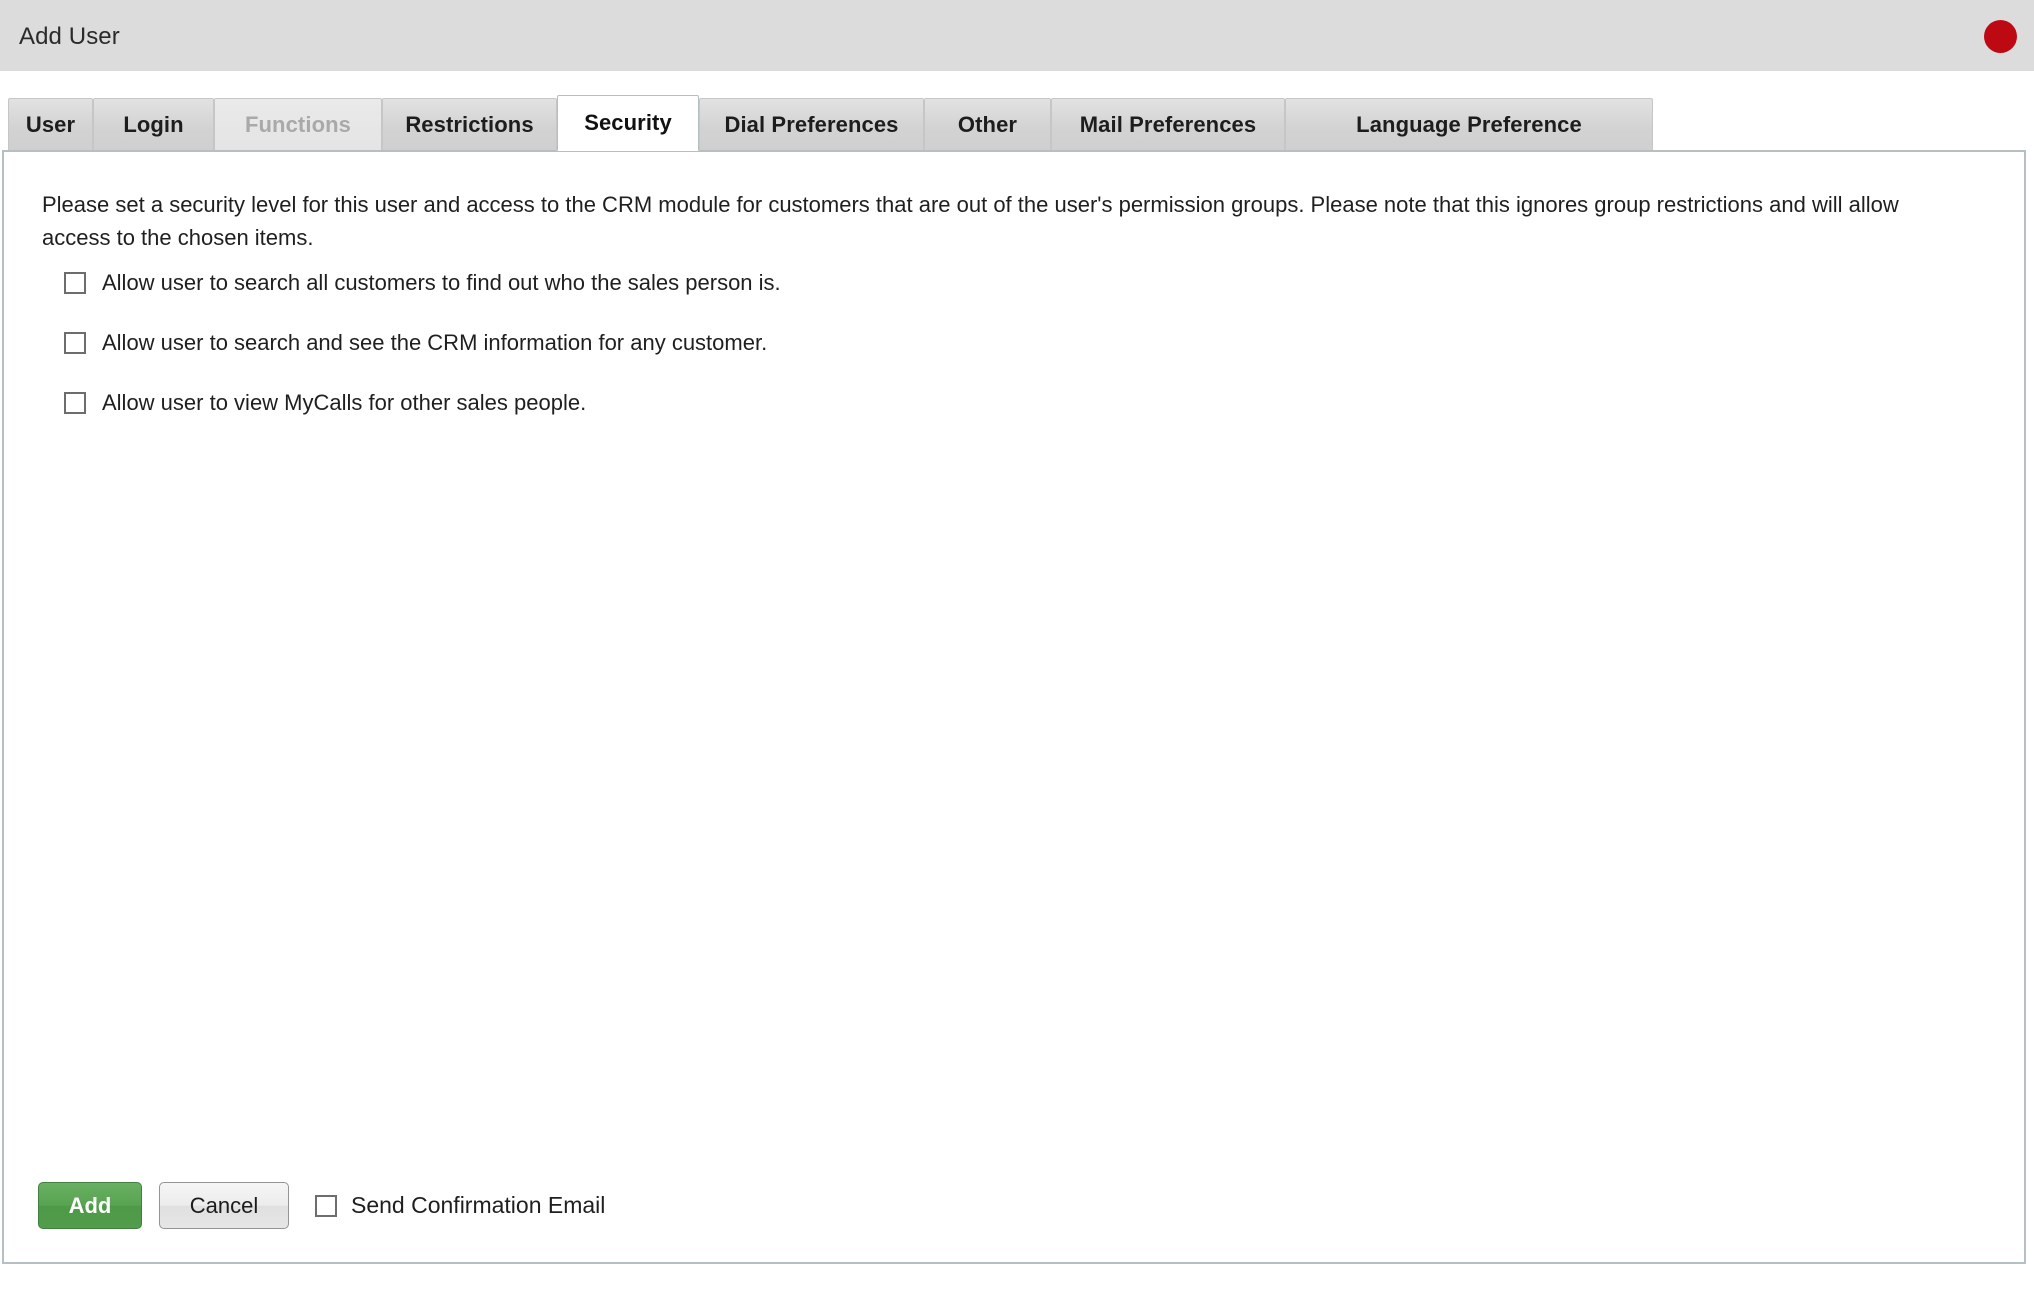 Image resolution: width=2034 pixels, height=1296 pixels. Describe the element at coordinates (987, 124) in the screenshot. I see `tab-other: Other` at that location.